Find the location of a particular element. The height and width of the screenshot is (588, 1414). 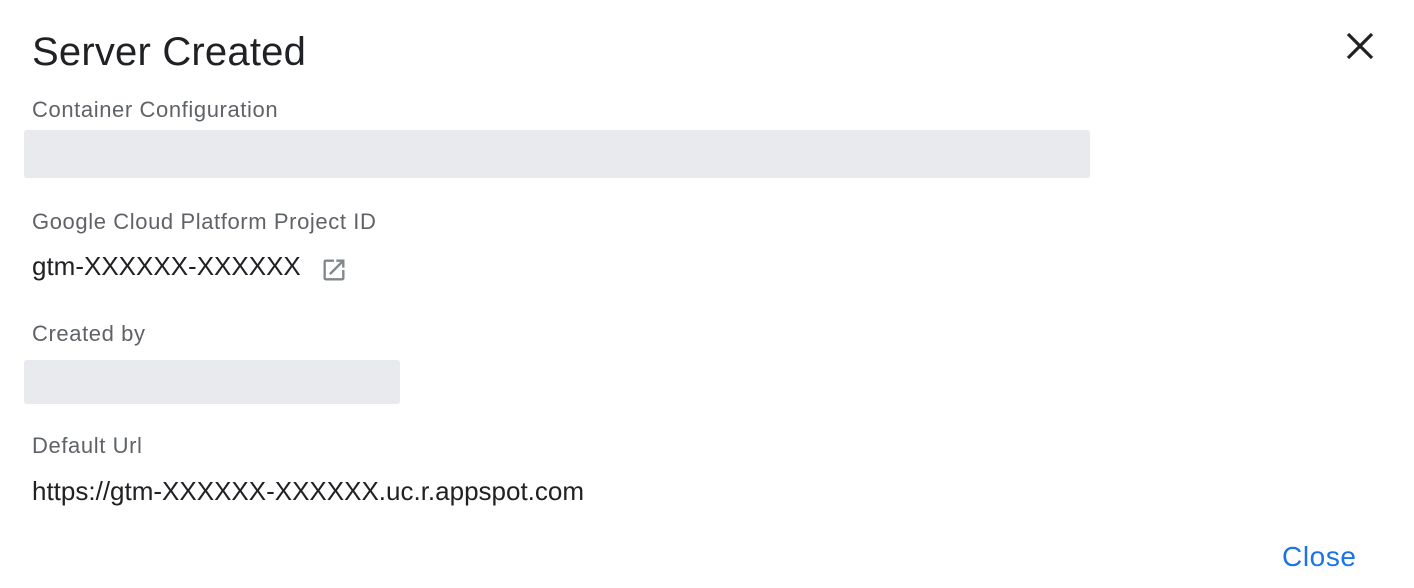

close-icon is located at coordinates (1360, 46).